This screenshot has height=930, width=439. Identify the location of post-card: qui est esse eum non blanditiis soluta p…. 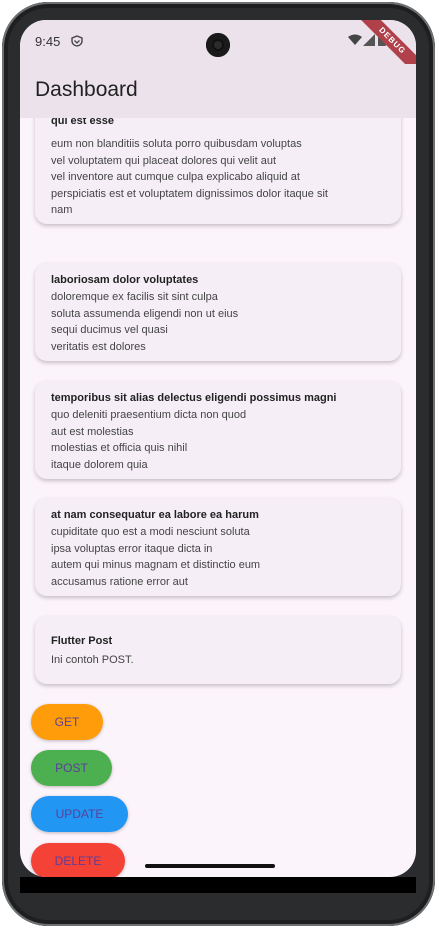
(218, 171).